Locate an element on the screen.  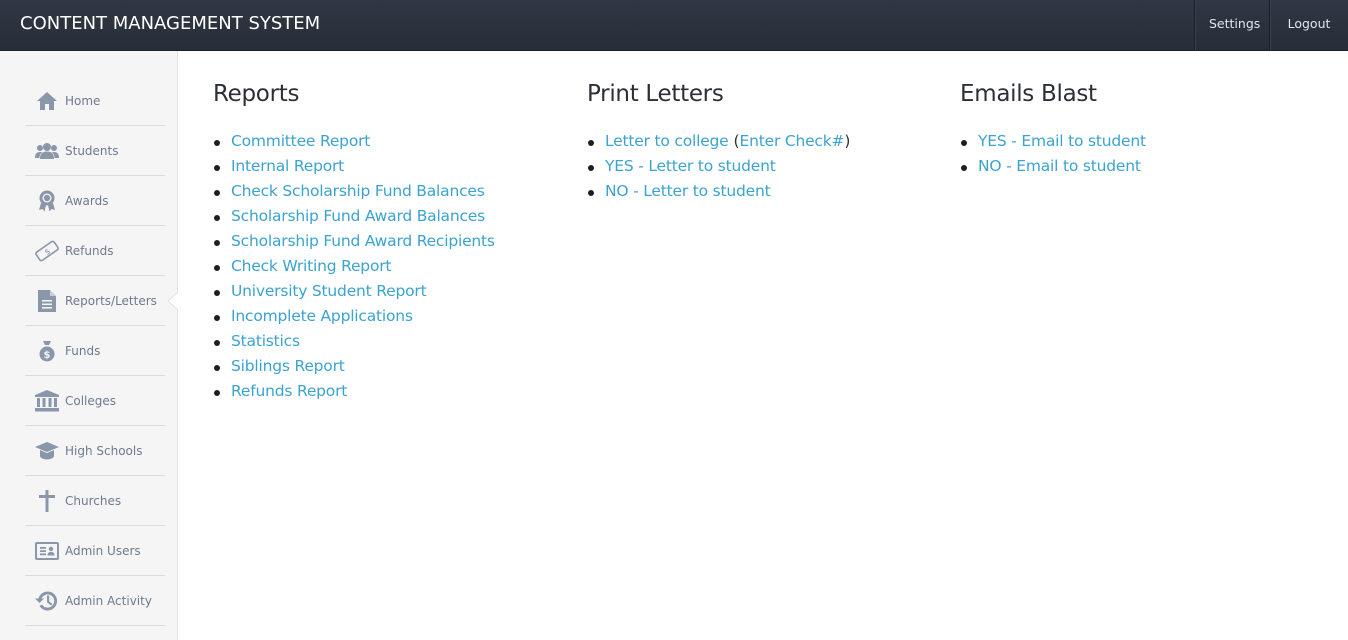
yes-email-to-student-link: YES - Email to student is located at coordinates (1062, 141).